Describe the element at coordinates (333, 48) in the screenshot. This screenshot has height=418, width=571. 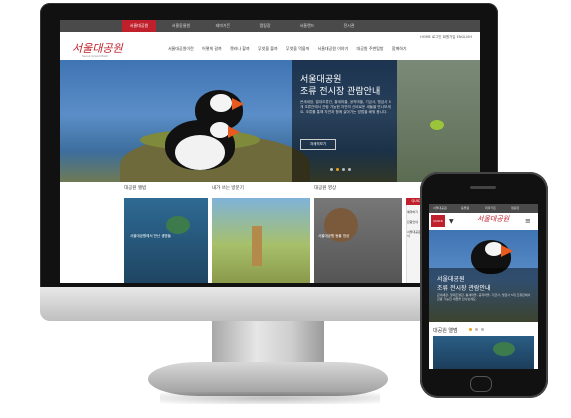
I see `nav-item-story: 서울대공원 이야기` at that location.